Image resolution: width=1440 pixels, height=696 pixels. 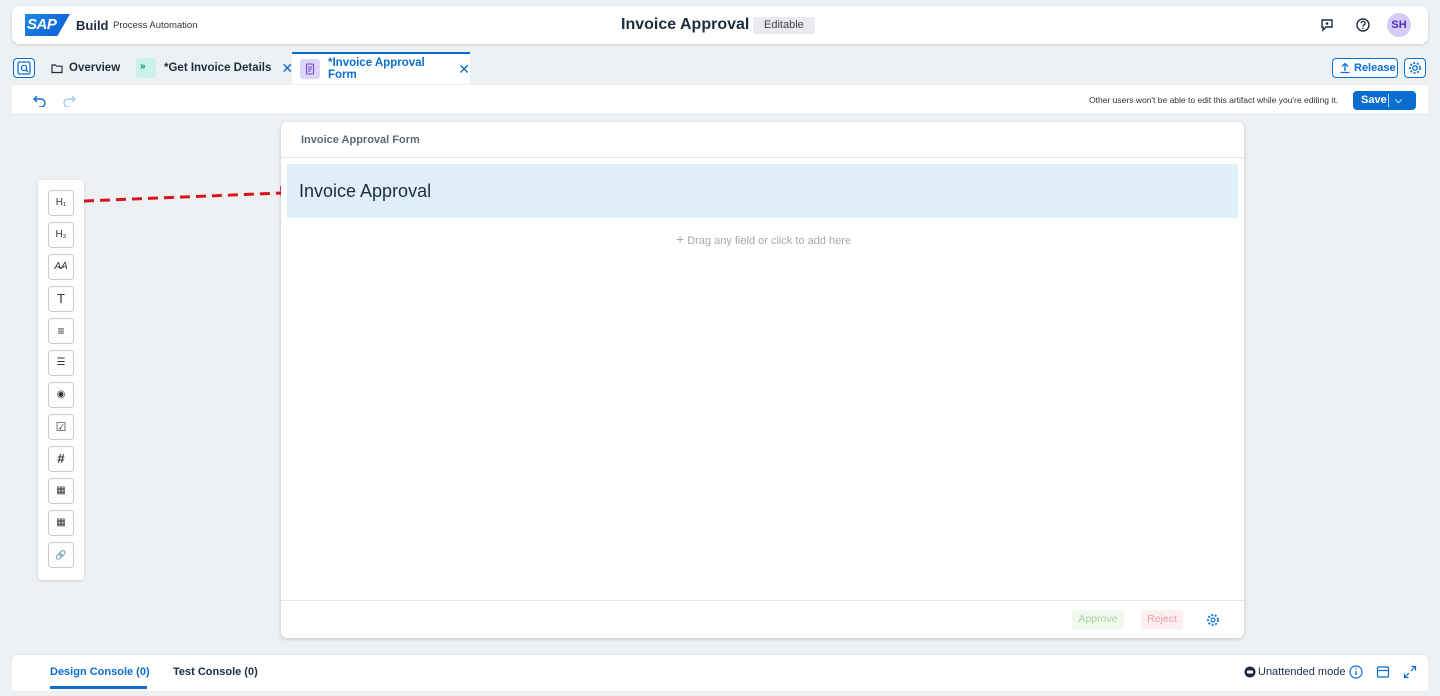 What do you see at coordinates (218, 68) in the screenshot?
I see `tab-label: *Get Invoice Details` at bounding box center [218, 68].